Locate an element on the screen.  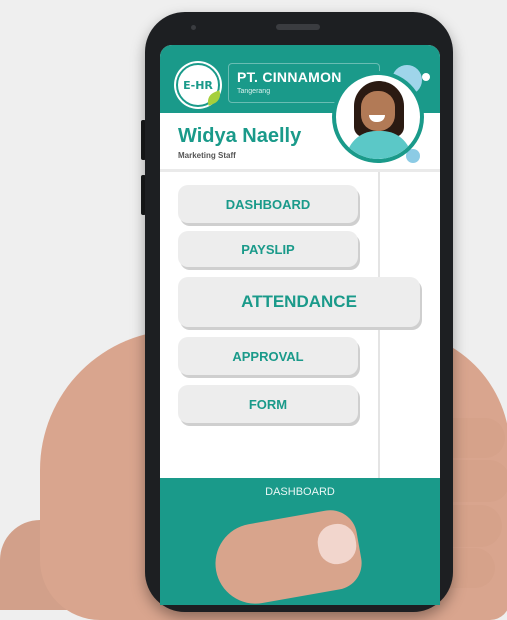
payslip-button: PAYSLIP is located at coordinates (268, 249).